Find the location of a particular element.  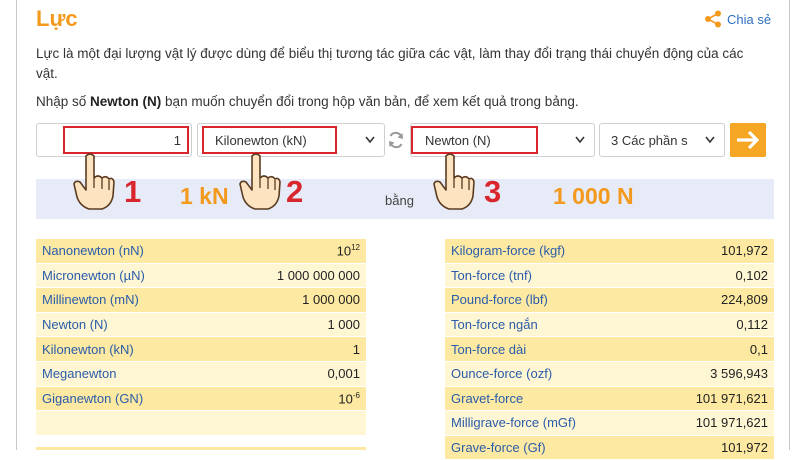

unit-name: Ton-force dài is located at coordinates (547, 349).